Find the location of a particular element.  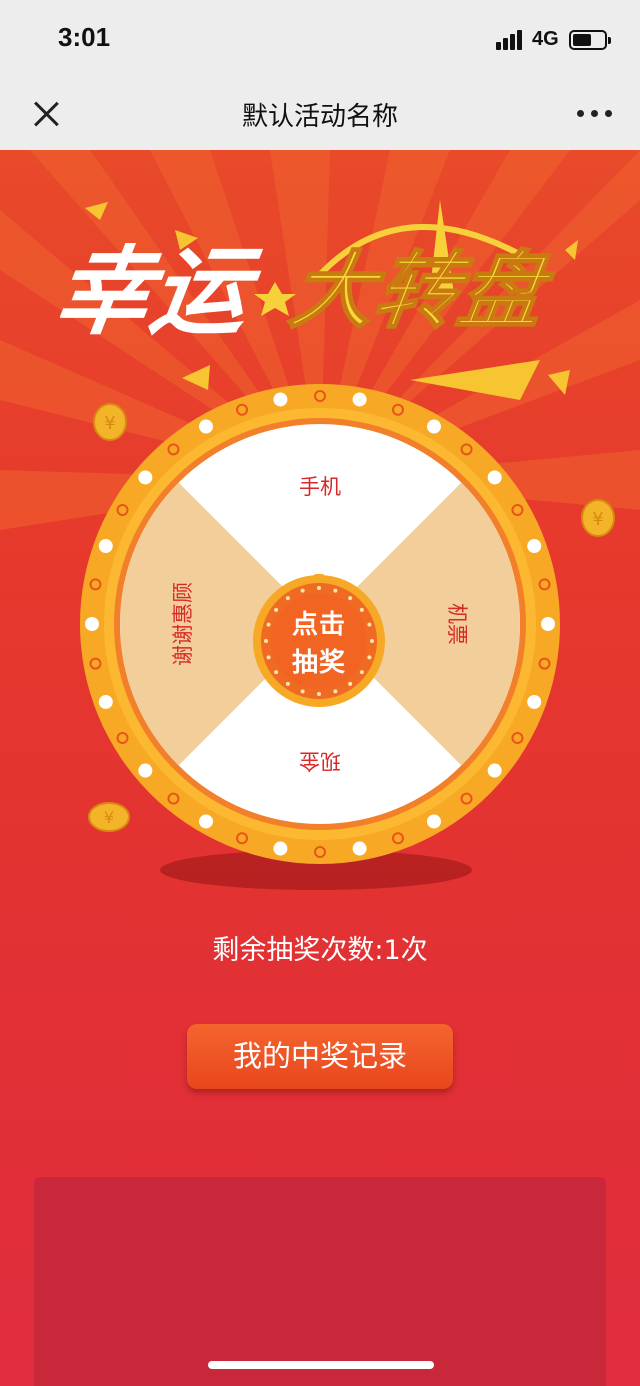

prize-label-left: 谢谢惠顾 is located at coordinates (183, 624).